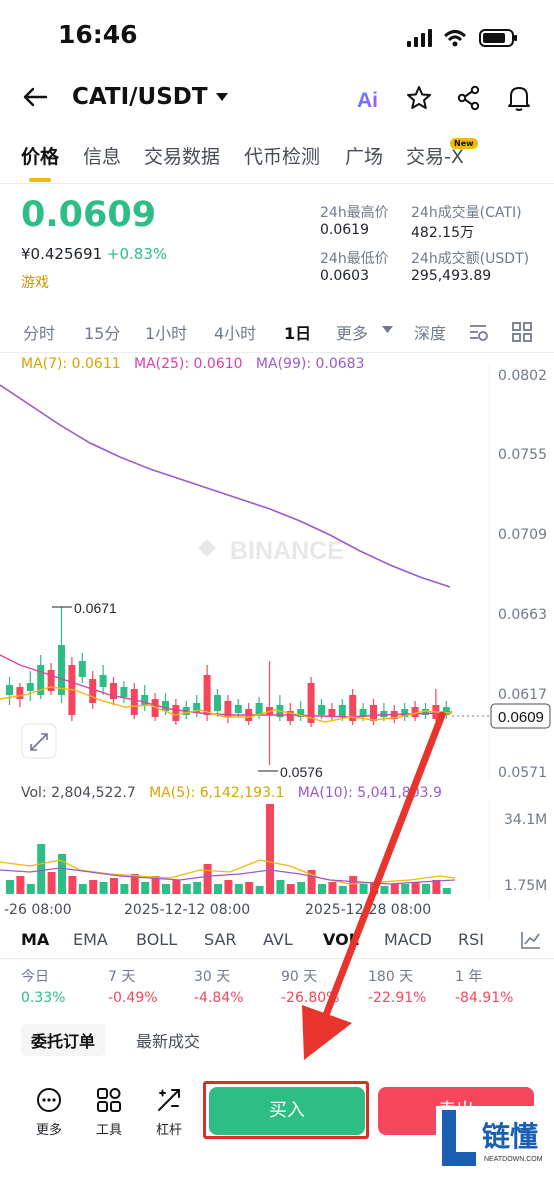  I want to click on price-change: +0.83%, so click(137, 254).